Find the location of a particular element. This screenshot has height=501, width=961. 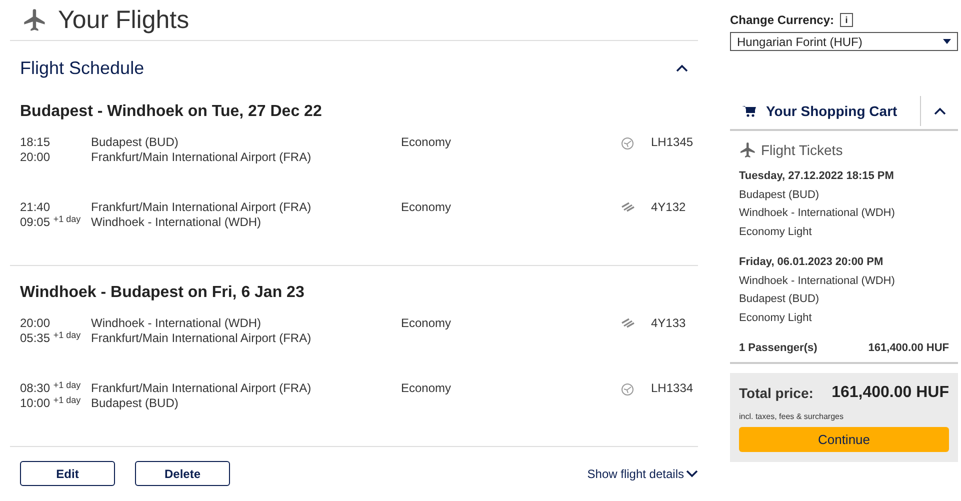

passenger-count: 1 Passenger(s) is located at coordinates (778, 348).